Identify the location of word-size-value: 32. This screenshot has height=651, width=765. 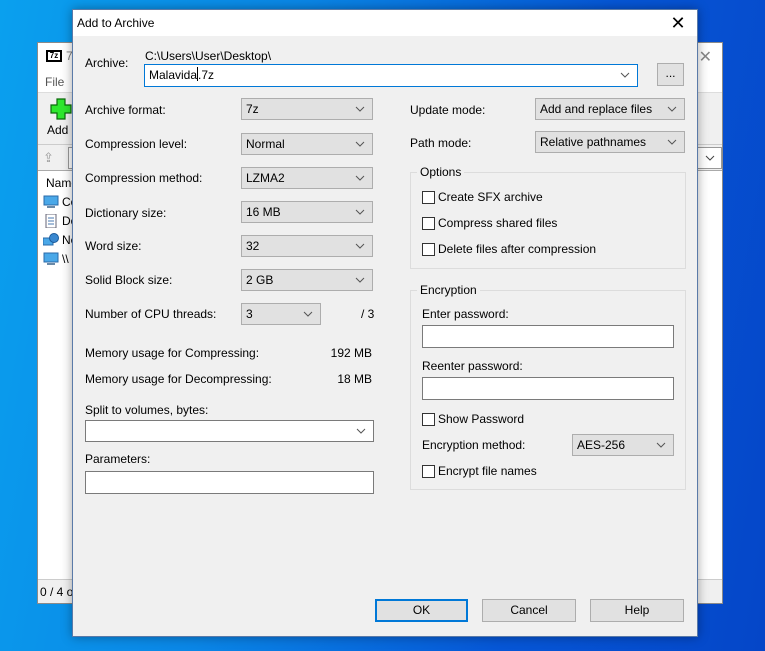
(253, 246).